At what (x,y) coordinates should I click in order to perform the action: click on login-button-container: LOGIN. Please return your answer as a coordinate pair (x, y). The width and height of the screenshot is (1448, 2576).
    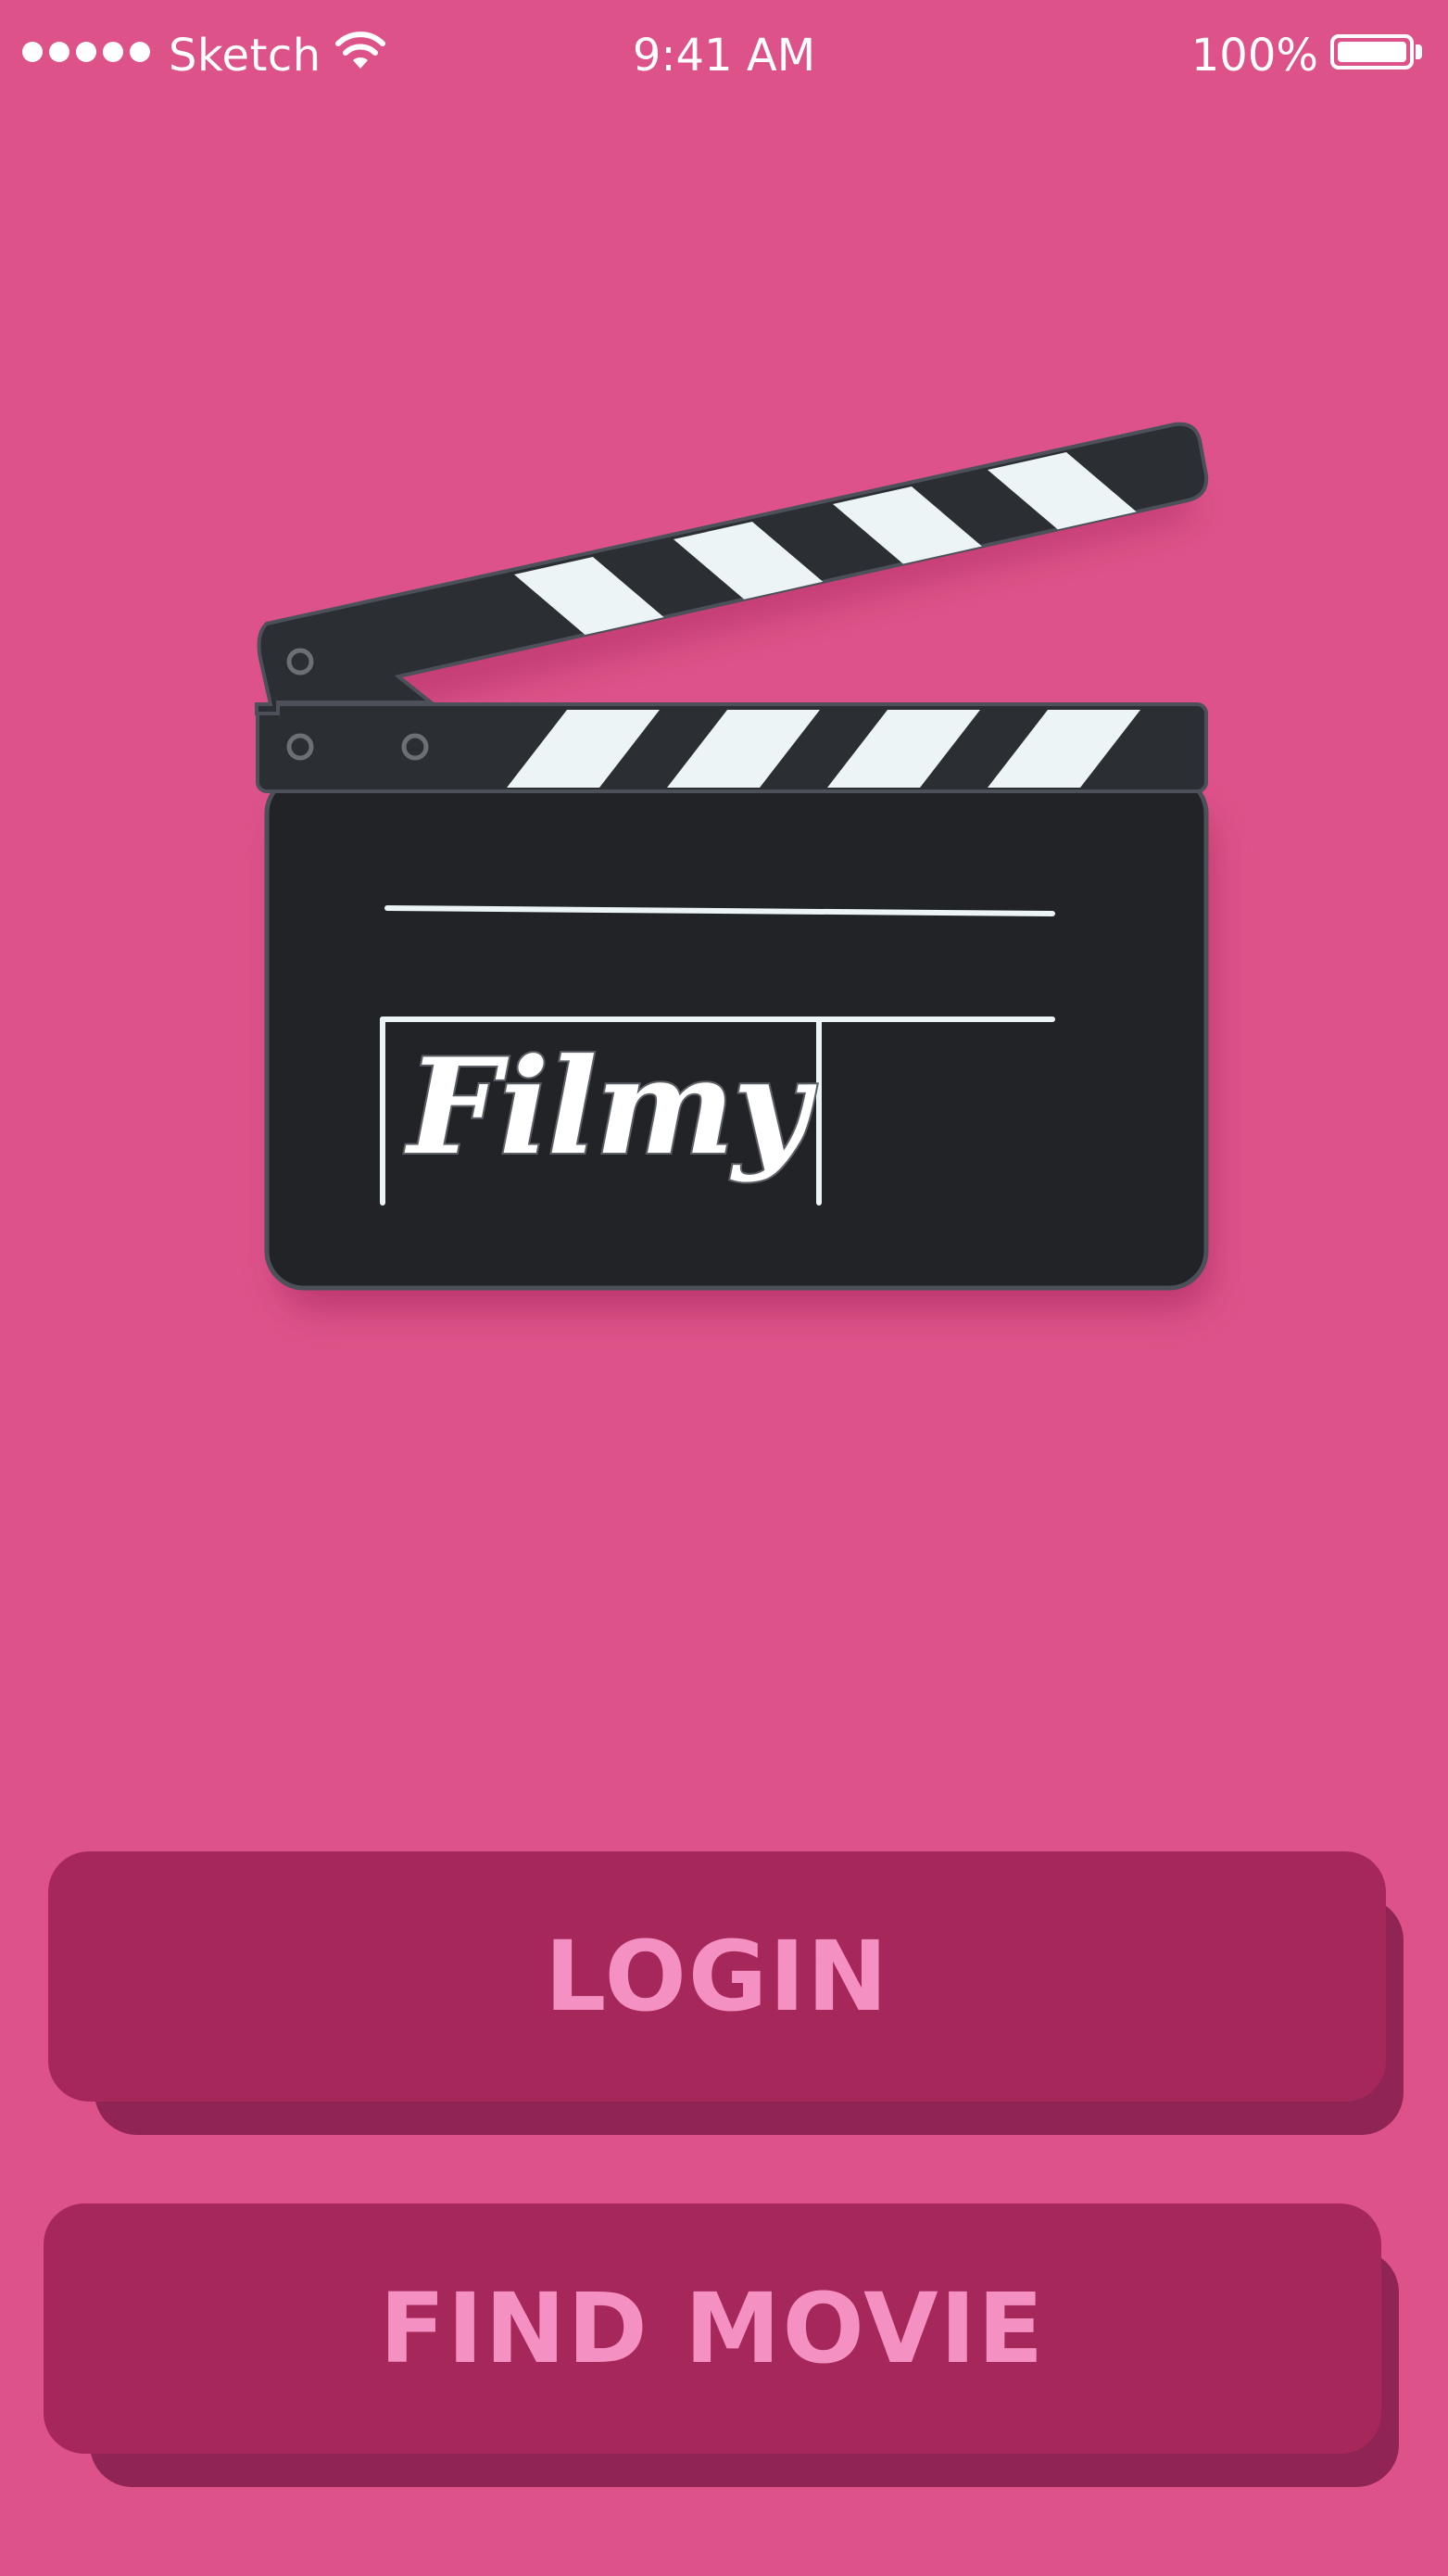
    Looking at the image, I should click on (726, 1995).